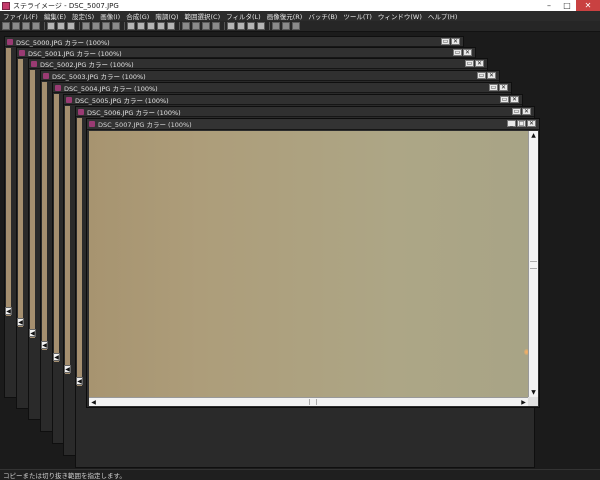 The height and width of the screenshot is (480, 600). What do you see at coordinates (166, 16) in the screenshot?
I see `menu-levels: 階調(Q)` at bounding box center [166, 16].